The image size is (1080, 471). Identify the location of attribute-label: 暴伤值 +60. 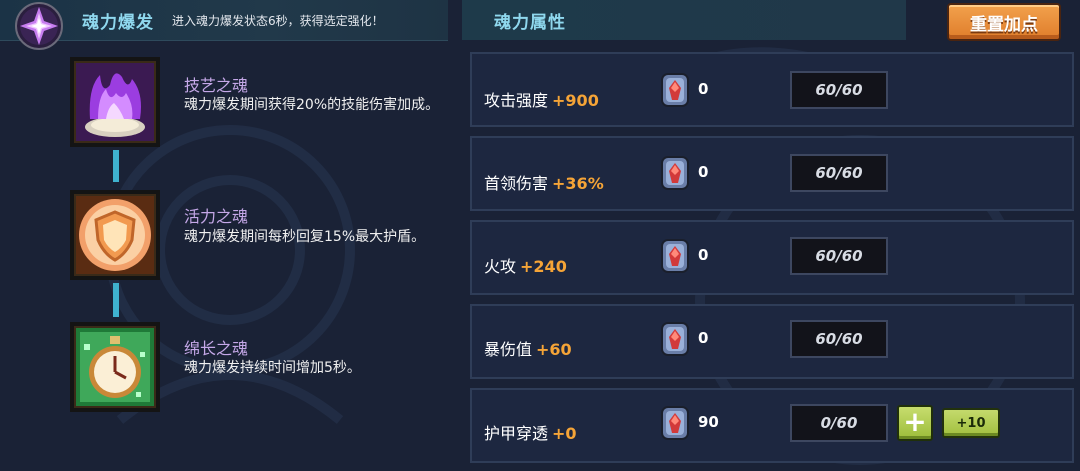
(528, 348).